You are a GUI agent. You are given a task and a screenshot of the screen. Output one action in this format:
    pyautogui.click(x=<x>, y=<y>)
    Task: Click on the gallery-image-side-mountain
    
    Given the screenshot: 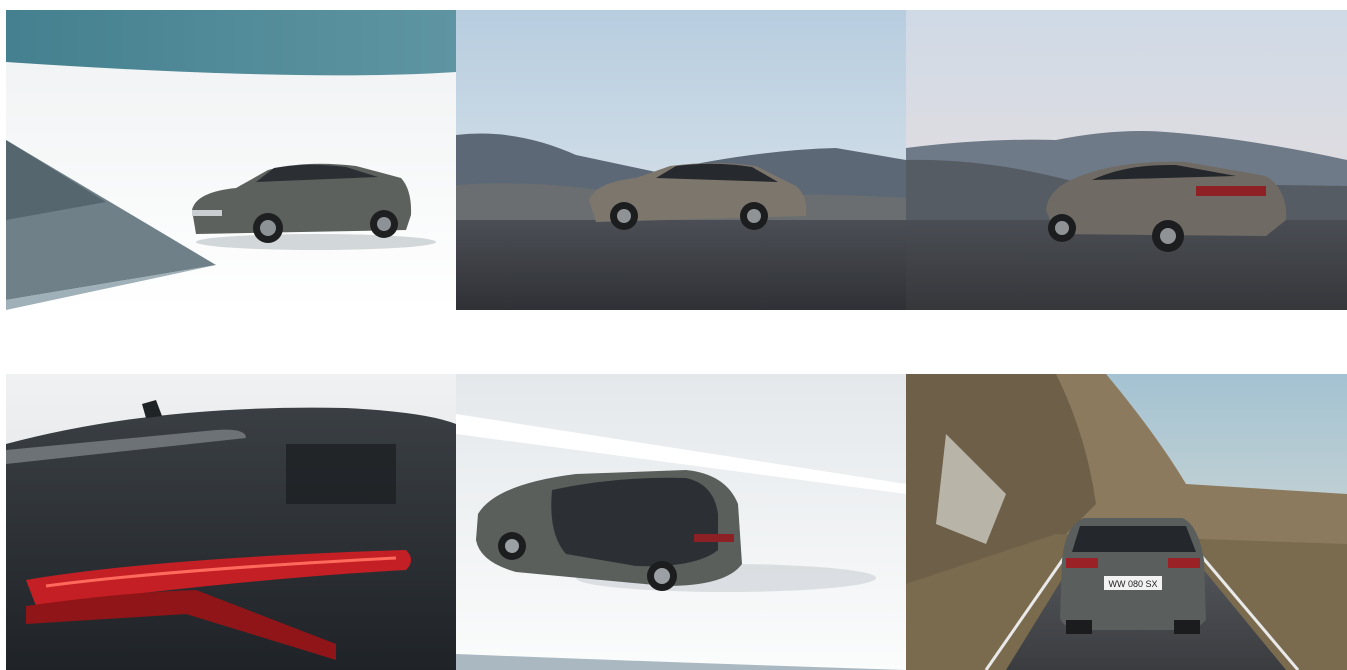 What is the action you would take?
    pyautogui.click(x=681, y=160)
    